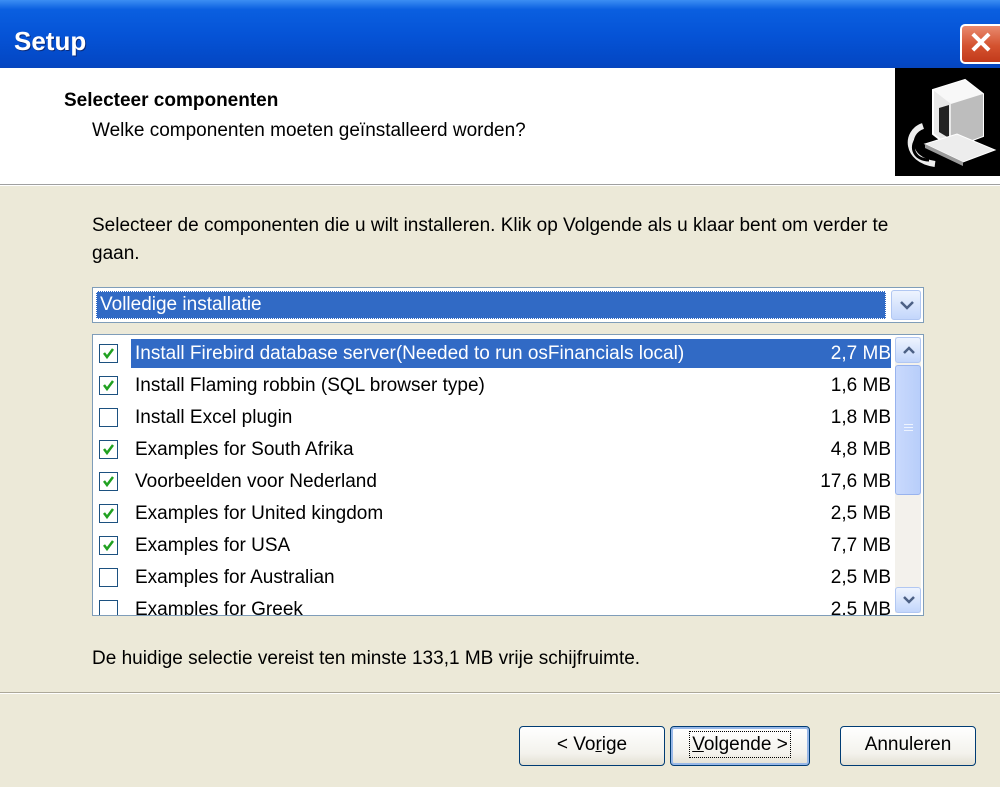 This screenshot has width=1000, height=787. What do you see at coordinates (947, 122) in the screenshot?
I see `setup-computer-icon` at bounding box center [947, 122].